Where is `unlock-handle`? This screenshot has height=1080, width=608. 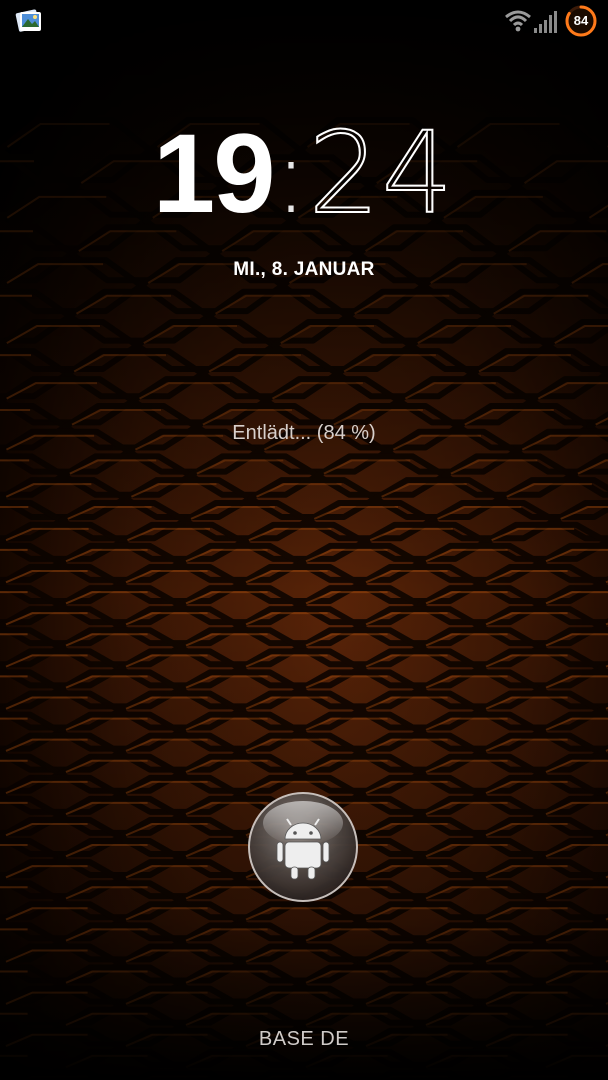
unlock-handle is located at coordinates (303, 847).